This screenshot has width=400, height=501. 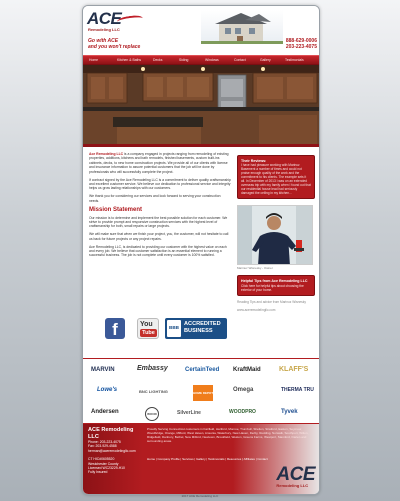 I want to click on copyright: 2017 ACE Remodeling LLC, so click(x=200, y=496).